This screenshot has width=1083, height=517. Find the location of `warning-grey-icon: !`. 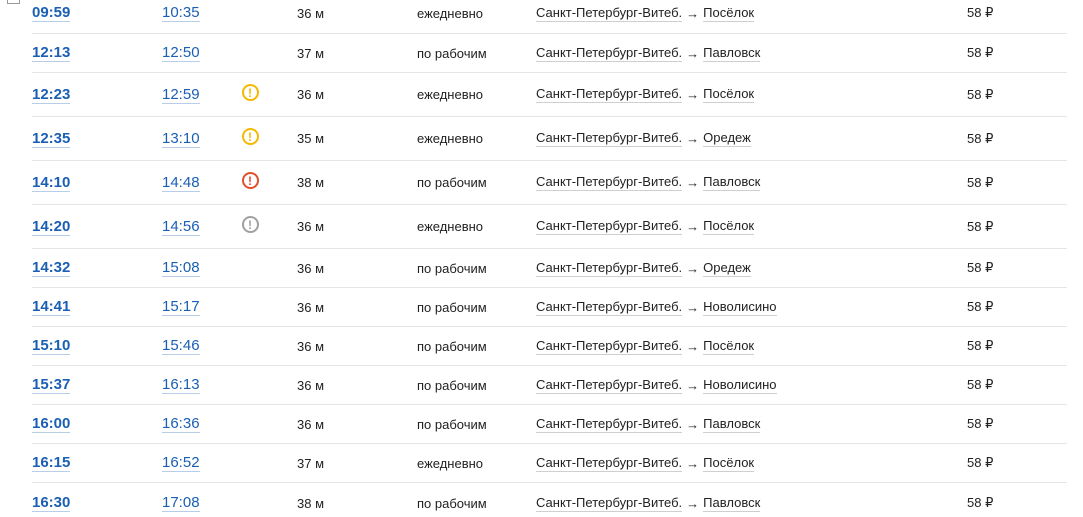

warning-grey-icon: ! is located at coordinates (250, 224).